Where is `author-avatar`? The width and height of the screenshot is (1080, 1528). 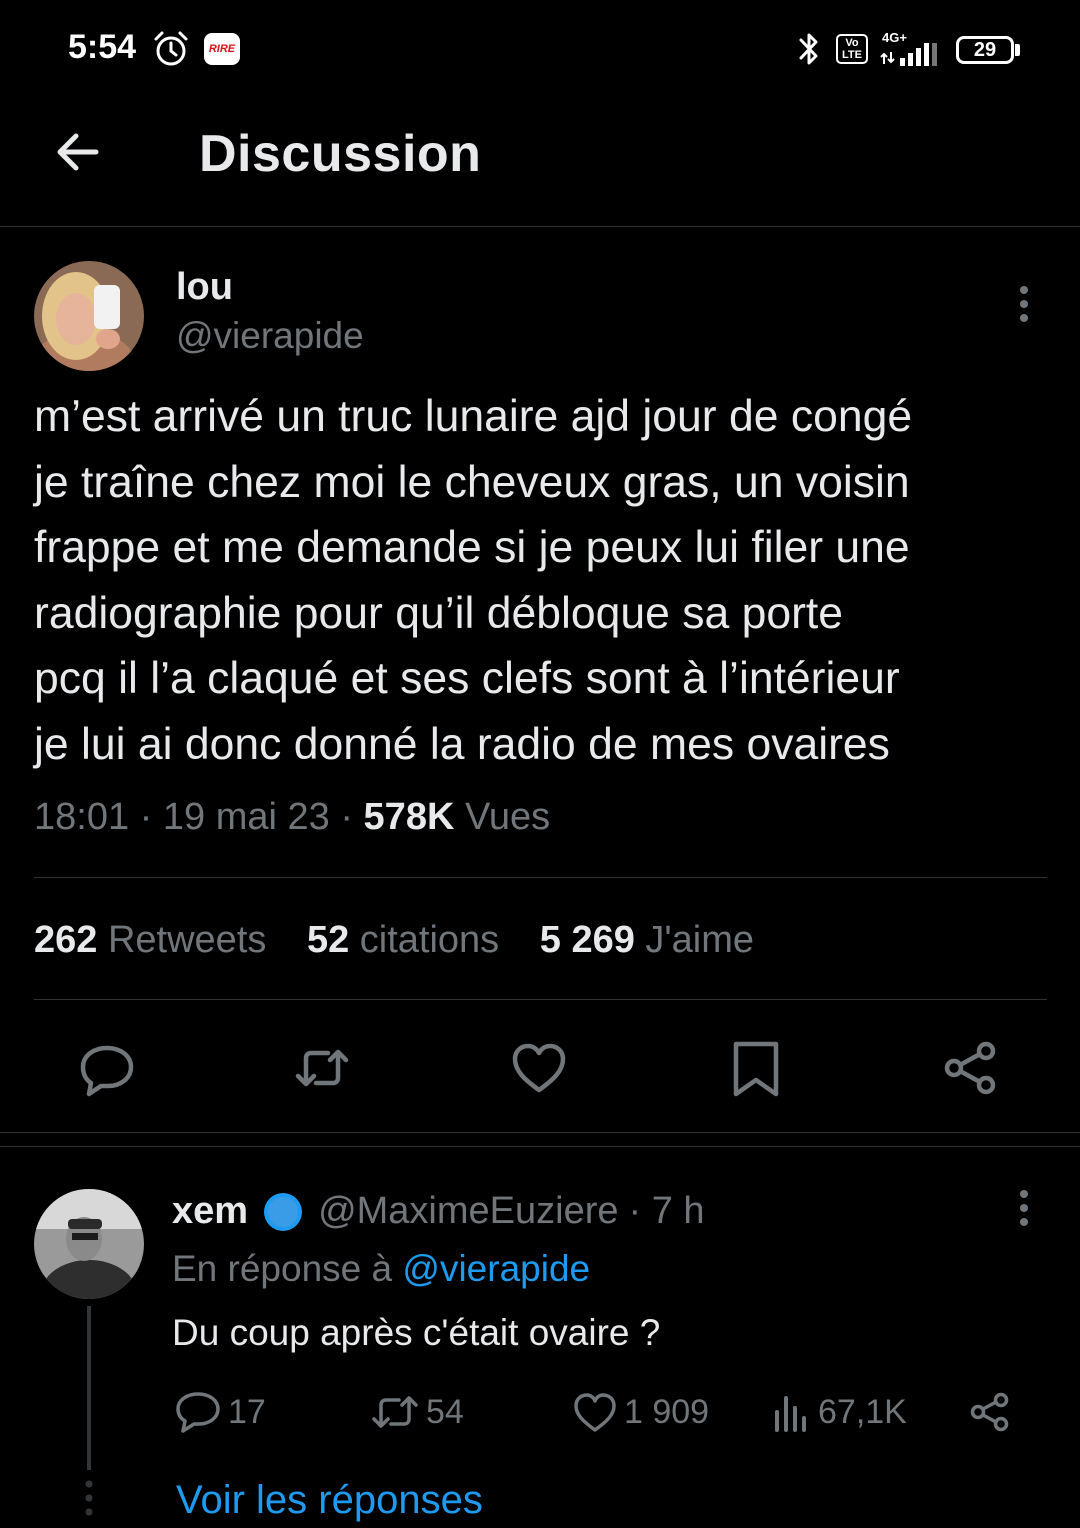 author-avatar is located at coordinates (89, 316).